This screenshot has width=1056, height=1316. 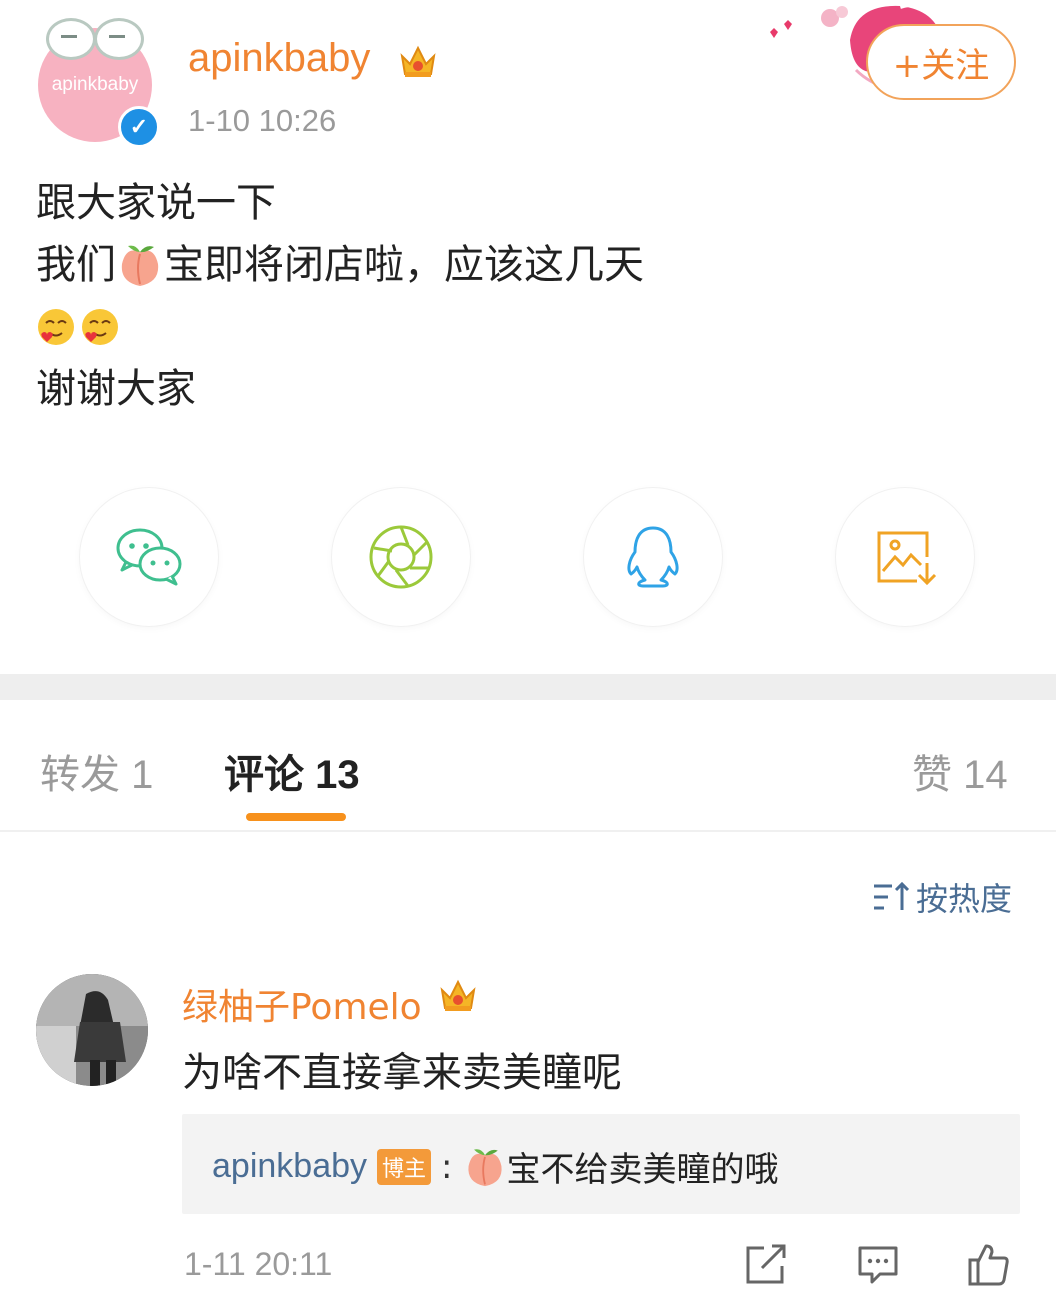 I want to click on share-wechat-button, so click(x=149, y=557).